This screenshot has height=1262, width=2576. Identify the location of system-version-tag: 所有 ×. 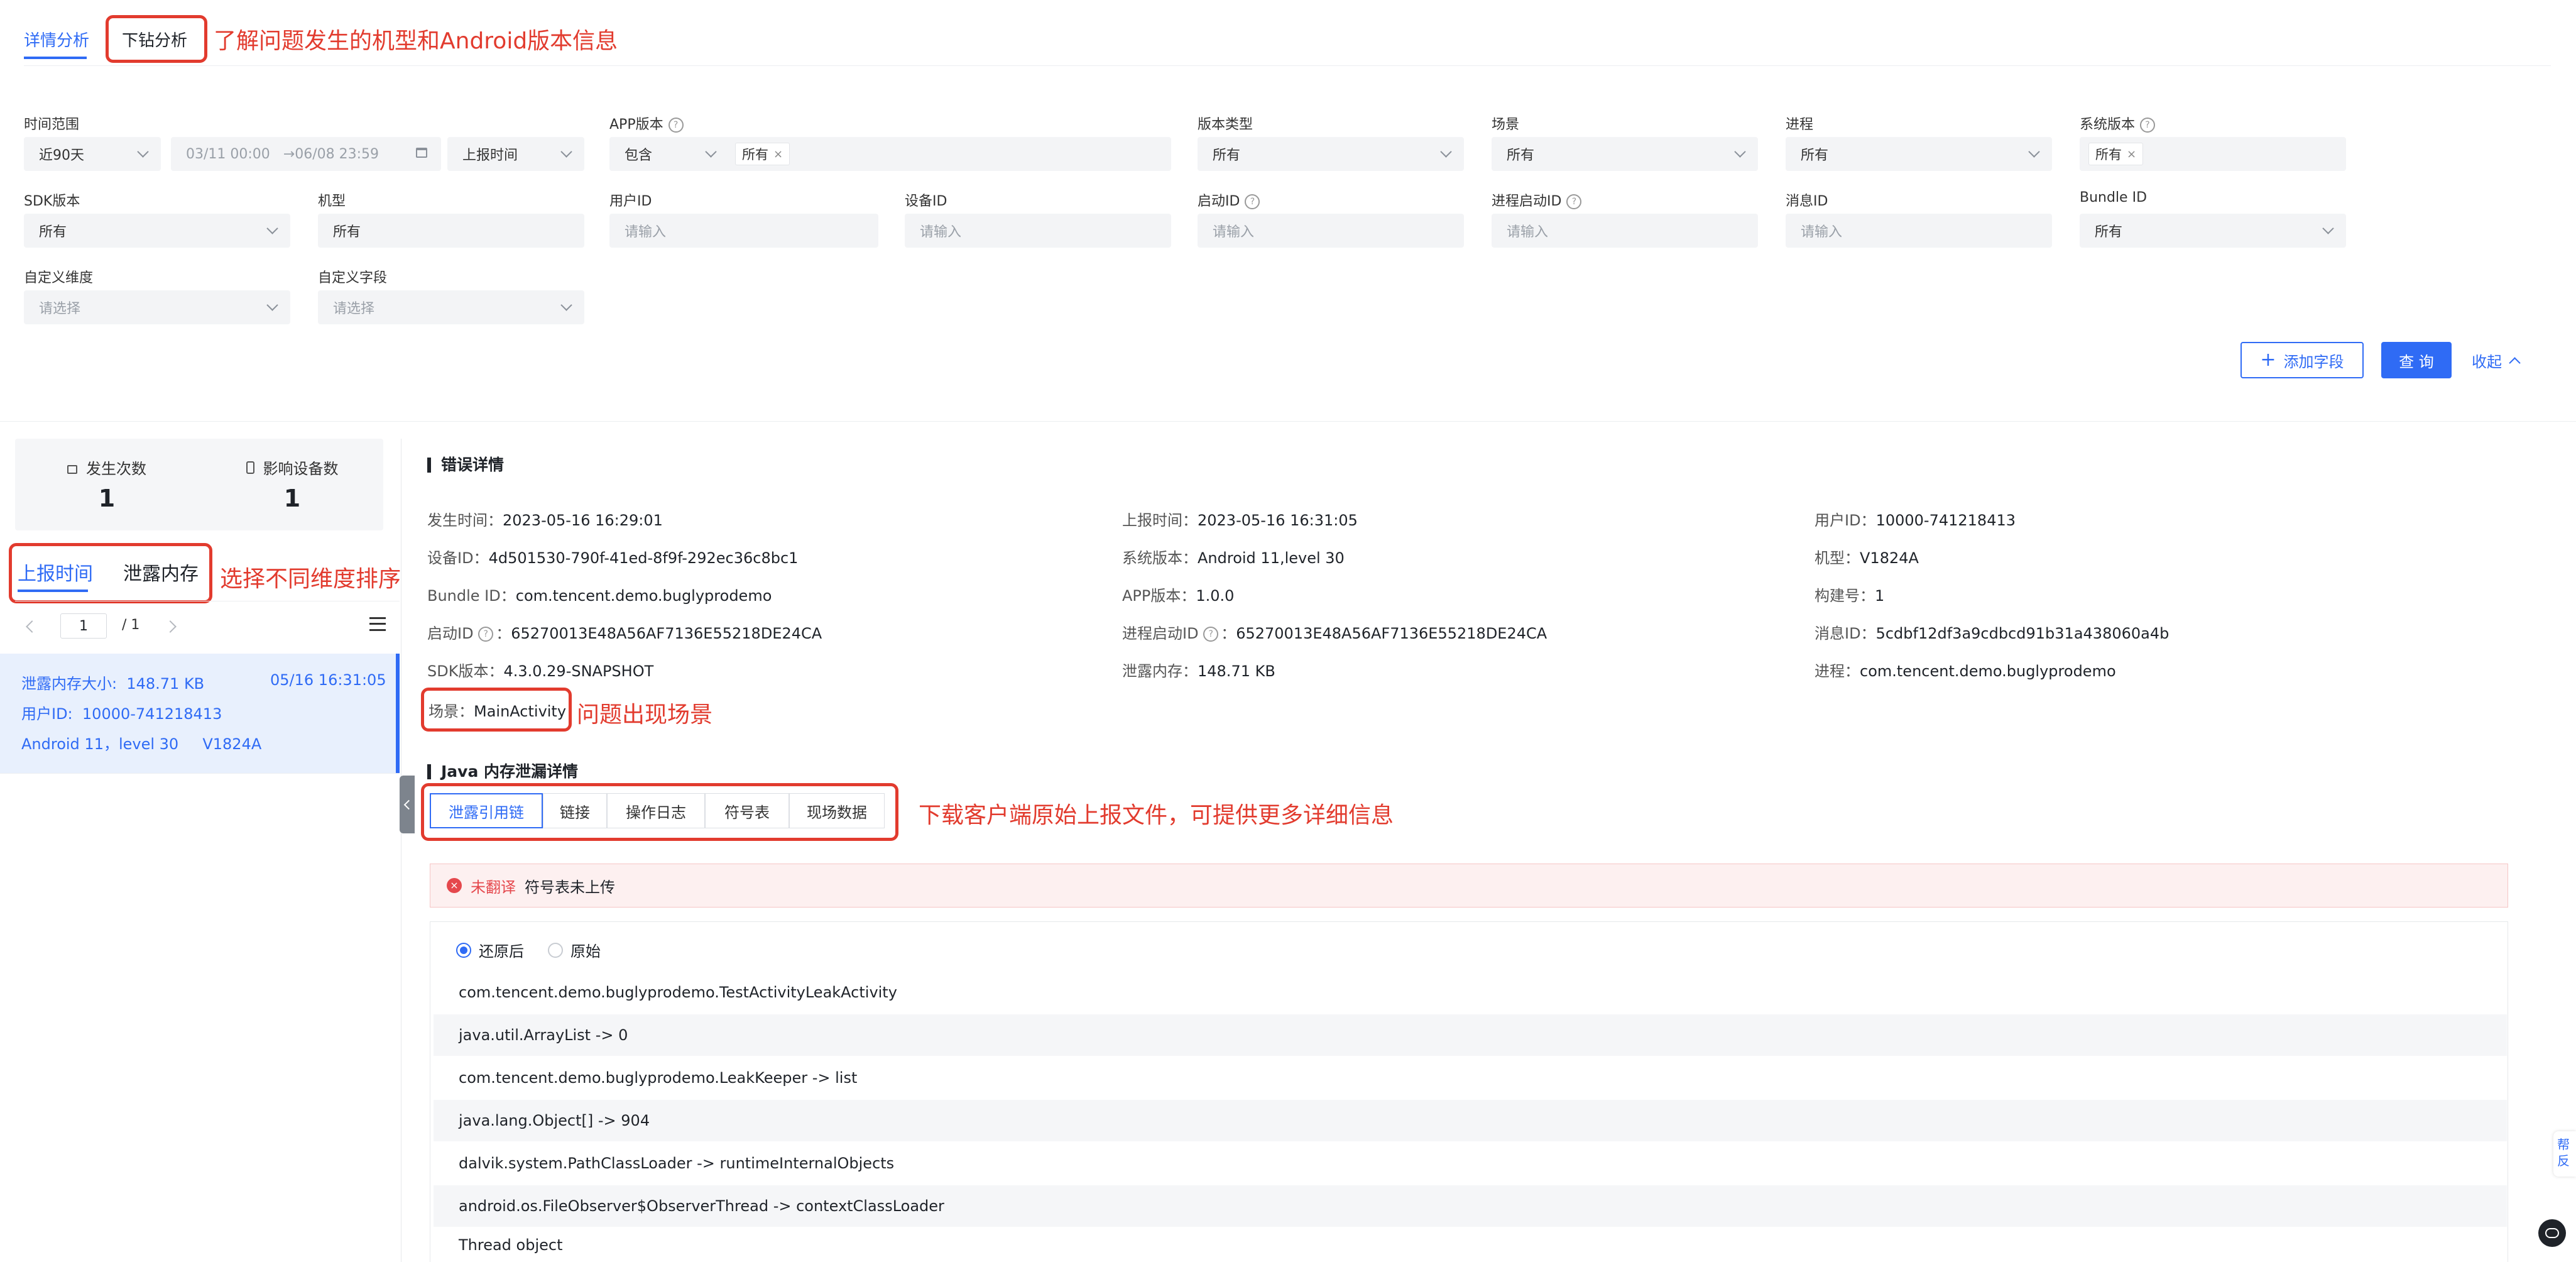
(2116, 154).